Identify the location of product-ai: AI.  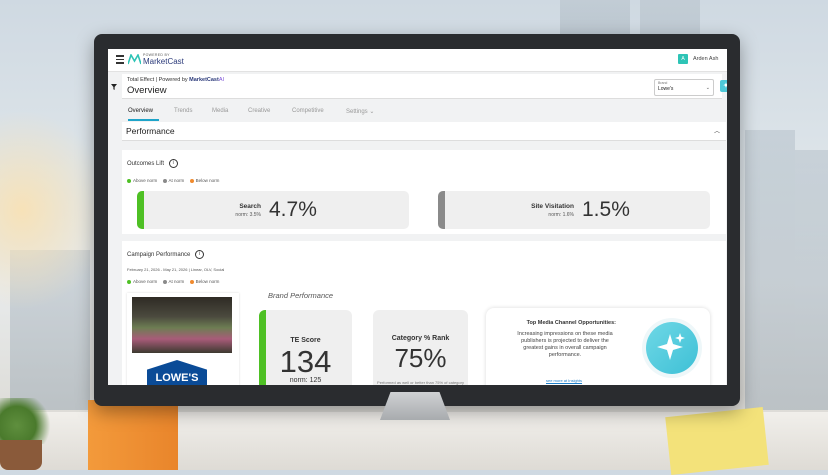
(221, 80).